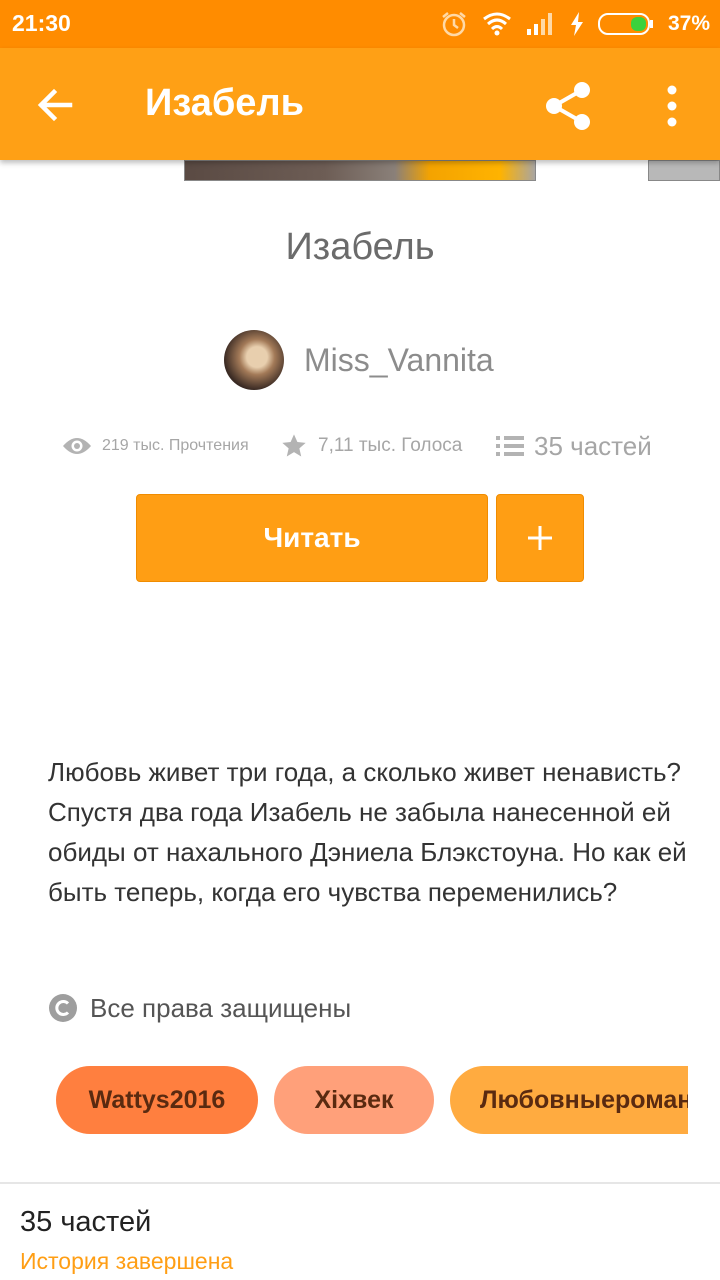 Image resolution: width=720 pixels, height=1280 pixels. I want to click on tag-list: Wattys2016 Xixвек Любовныероман, so click(372, 1101).